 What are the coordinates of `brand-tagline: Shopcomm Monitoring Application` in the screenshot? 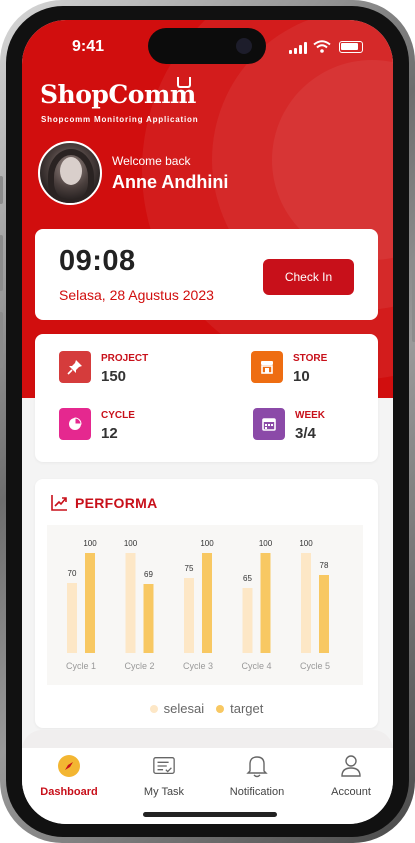 It's located at (120, 119).